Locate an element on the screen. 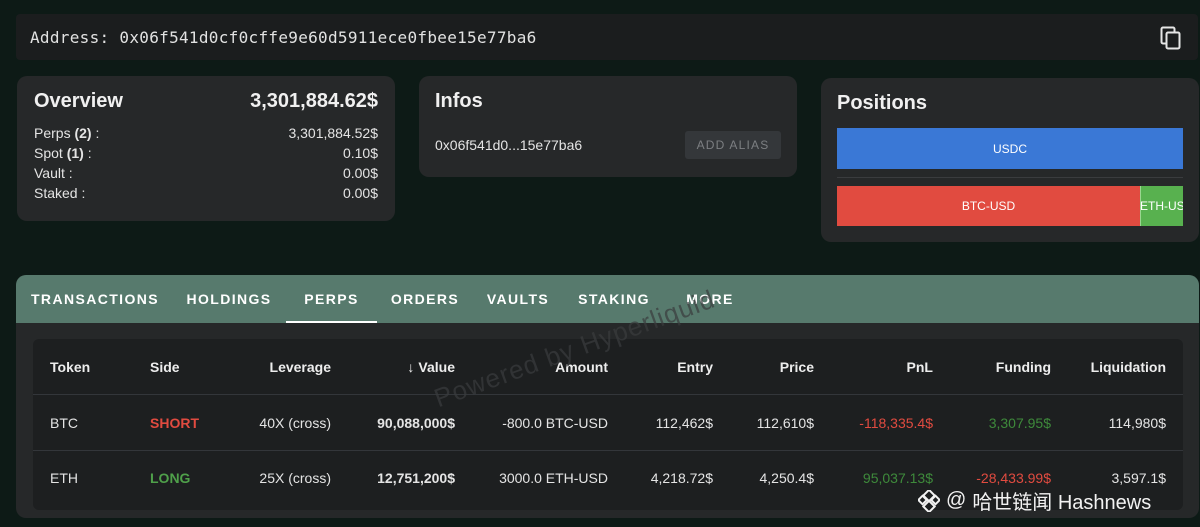 This screenshot has height=527, width=1200. position-bar-eth-usd: ETH-USD is located at coordinates (1161, 206).